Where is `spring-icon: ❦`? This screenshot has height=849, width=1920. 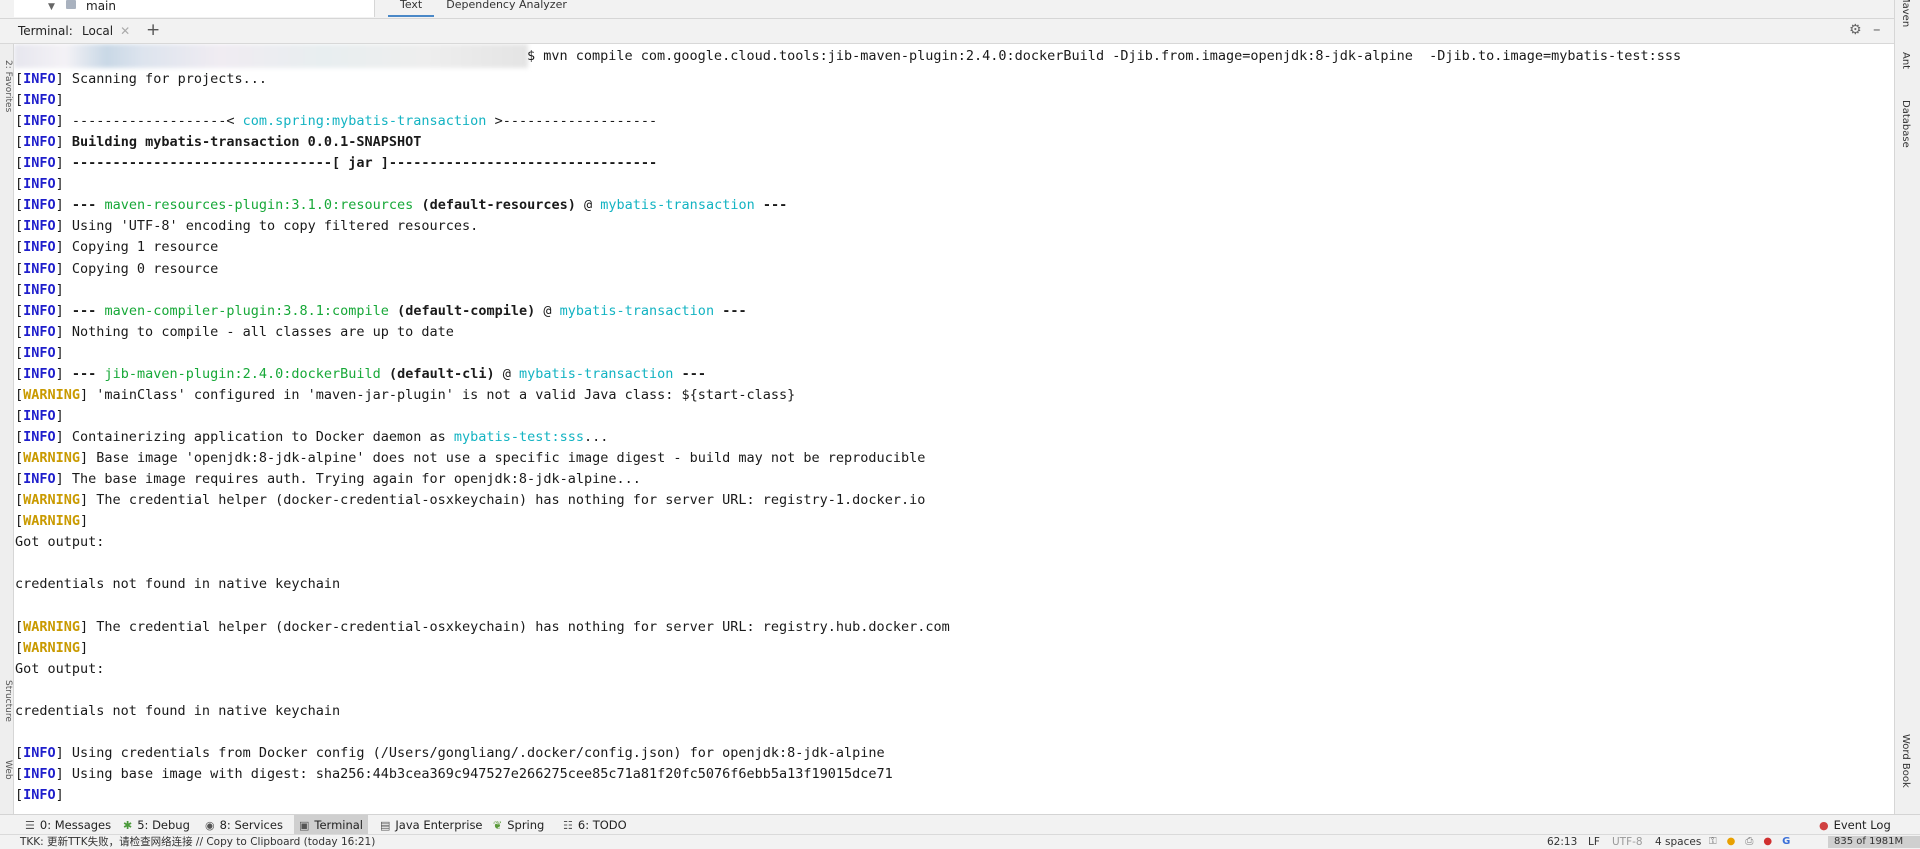
spring-icon: ❦ is located at coordinates (498, 825).